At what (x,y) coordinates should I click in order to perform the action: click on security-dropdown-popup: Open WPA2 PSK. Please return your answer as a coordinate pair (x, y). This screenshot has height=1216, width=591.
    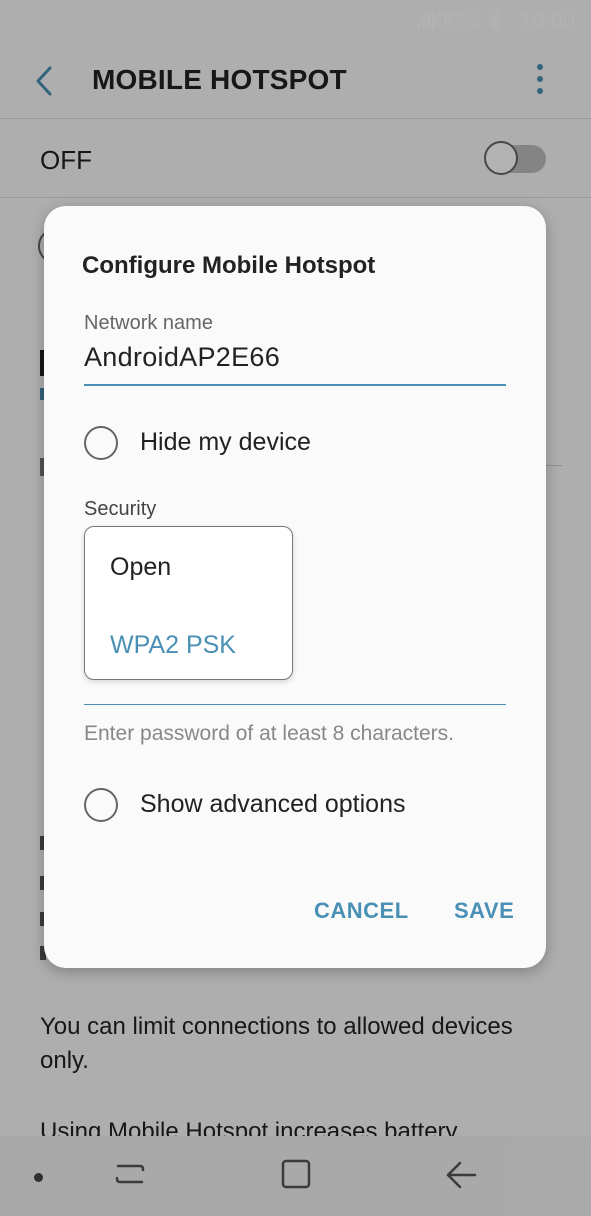
    Looking at the image, I should click on (188, 603).